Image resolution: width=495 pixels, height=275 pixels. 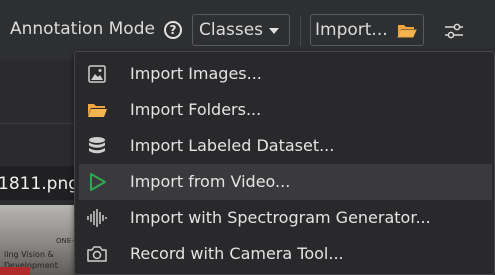 What do you see at coordinates (231, 30) in the screenshot?
I see `annotation-mode-value: Classes` at bounding box center [231, 30].